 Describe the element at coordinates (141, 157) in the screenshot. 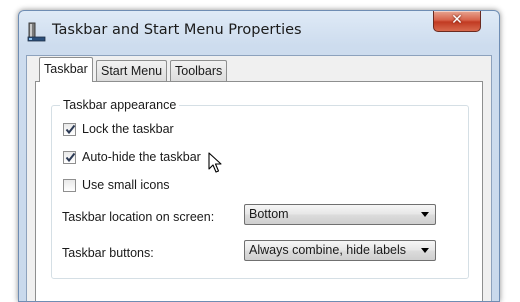

I see `auto-hide-label: Auto-hide the taskbar` at that location.